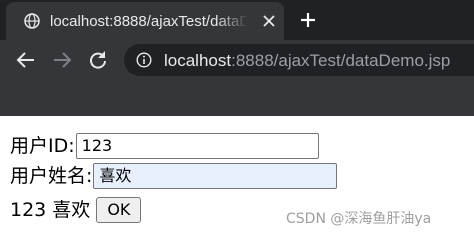  Describe the element at coordinates (145, 21) in the screenshot. I see `browser-tab: localhost:8888/ajaxTest/dataDemo.jsp` at that location.